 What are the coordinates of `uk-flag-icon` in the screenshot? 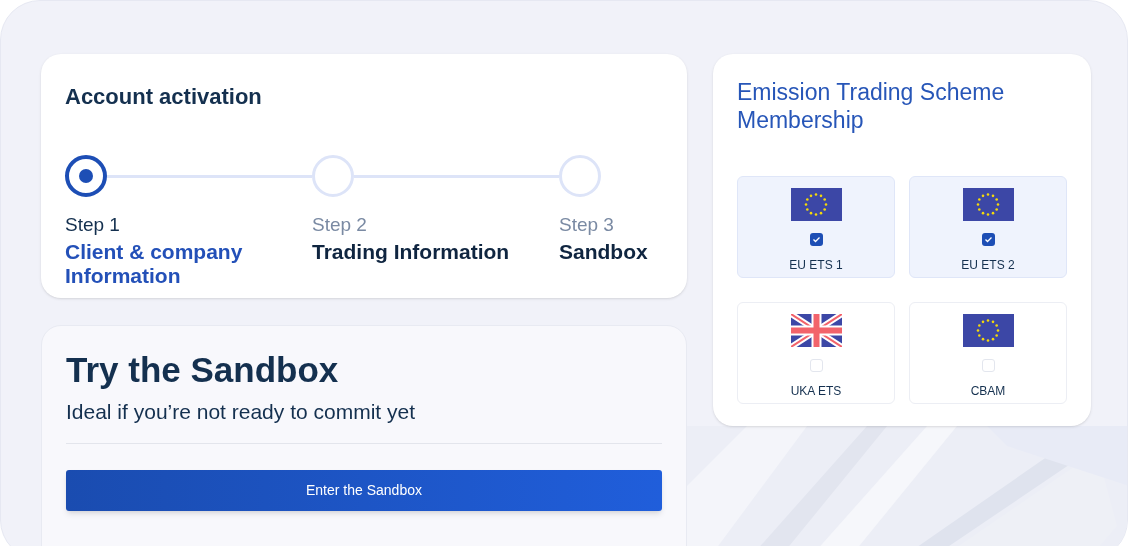 It's located at (816, 330).